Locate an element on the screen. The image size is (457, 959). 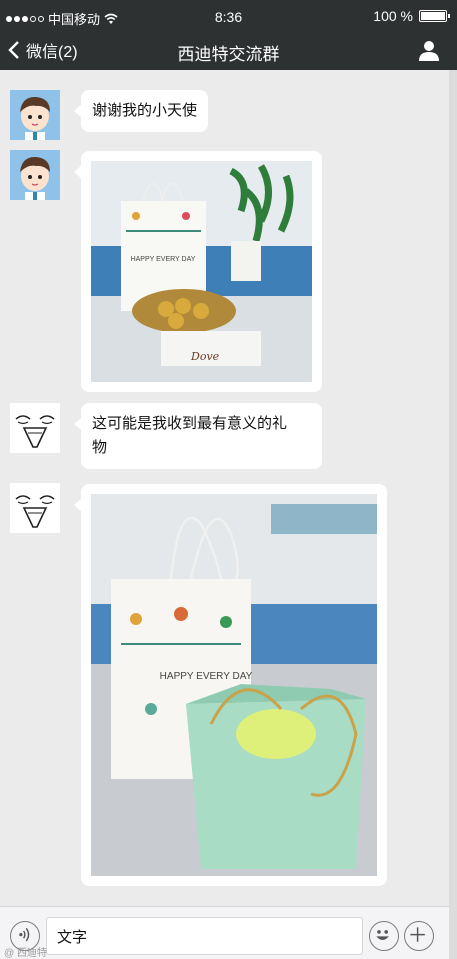
gift-photo-1: HAPPY EVERY DAY Dove is located at coordinates (201, 271).